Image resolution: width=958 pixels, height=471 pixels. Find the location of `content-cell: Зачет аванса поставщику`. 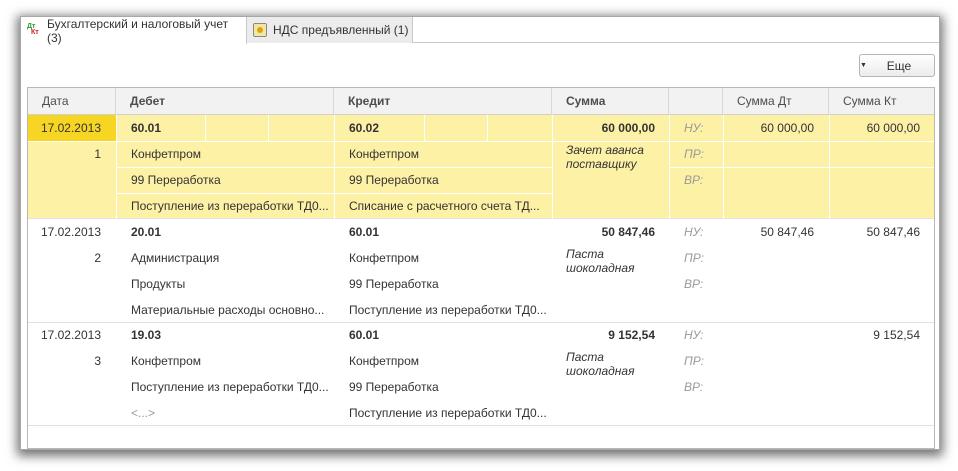

content-cell: Зачет аванса поставщику is located at coordinates (605, 157).